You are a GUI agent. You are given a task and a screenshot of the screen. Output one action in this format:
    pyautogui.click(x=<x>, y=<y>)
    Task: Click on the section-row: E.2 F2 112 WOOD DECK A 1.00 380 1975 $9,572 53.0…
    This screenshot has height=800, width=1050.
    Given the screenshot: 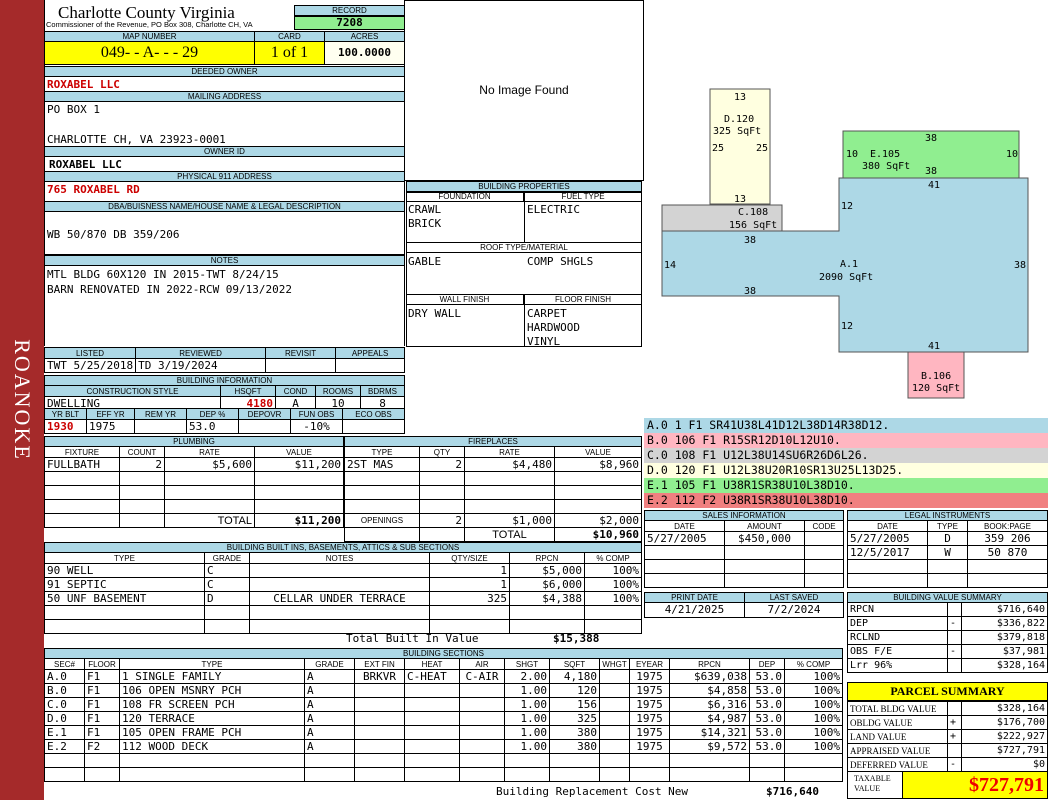 What is the action you would take?
    pyautogui.click(x=443, y=746)
    